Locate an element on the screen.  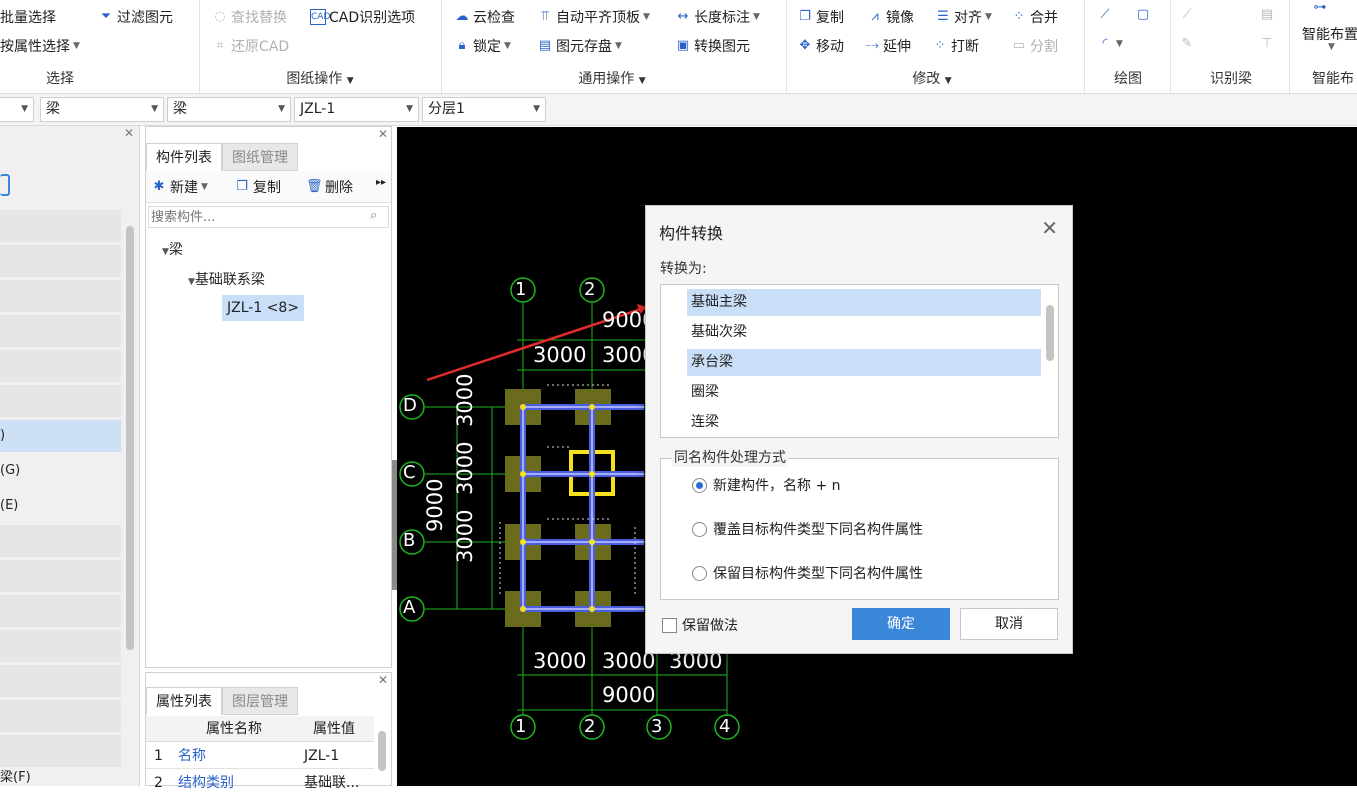
radio-keep: 保留目标构件类型下同名构件属性 is located at coordinates (807, 573).